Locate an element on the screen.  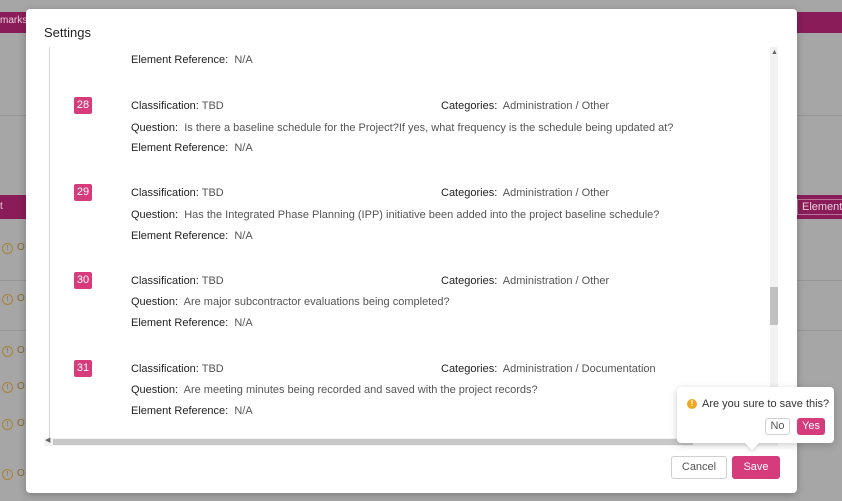
scroll-left-arrow-icon: ◀ is located at coordinates (47, 440).